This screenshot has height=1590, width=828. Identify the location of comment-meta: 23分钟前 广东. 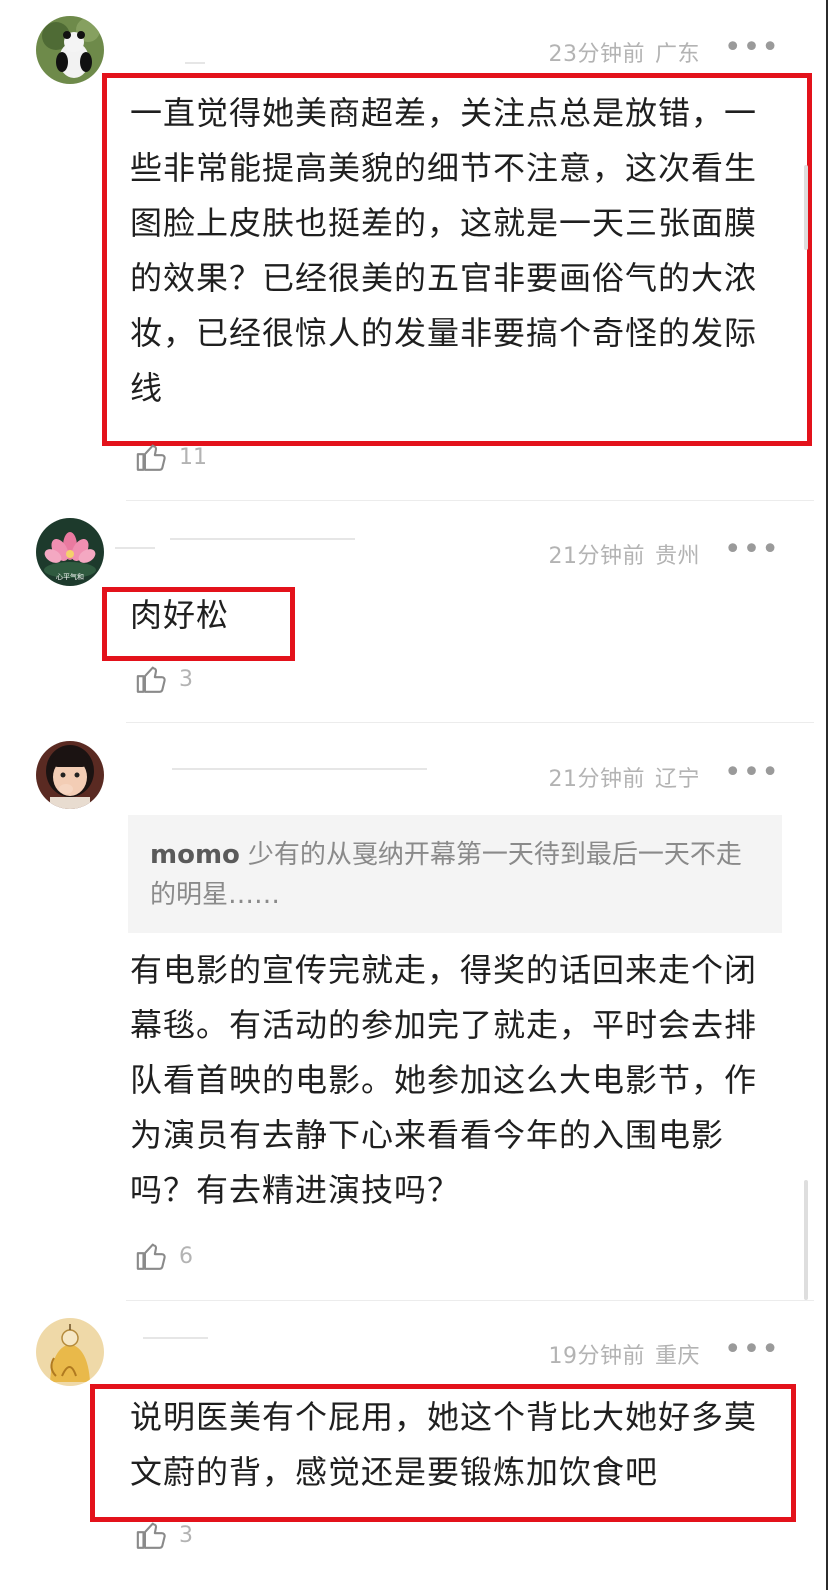
(624, 52).